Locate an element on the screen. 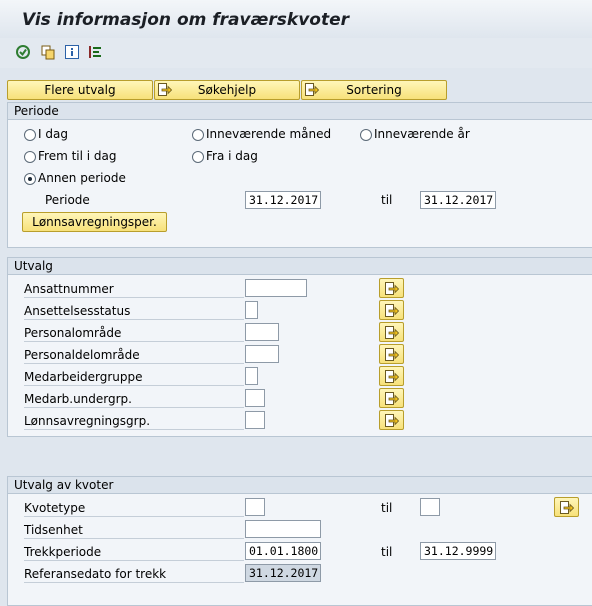  ansettelsesstatus-multiple-selection-button is located at coordinates (391, 310).